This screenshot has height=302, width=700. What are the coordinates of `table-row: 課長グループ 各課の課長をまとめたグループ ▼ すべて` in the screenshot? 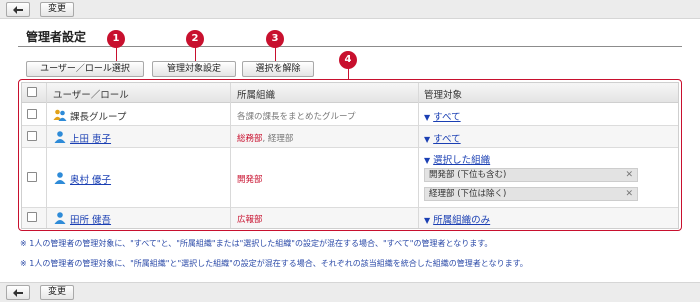 It's located at (350, 115).